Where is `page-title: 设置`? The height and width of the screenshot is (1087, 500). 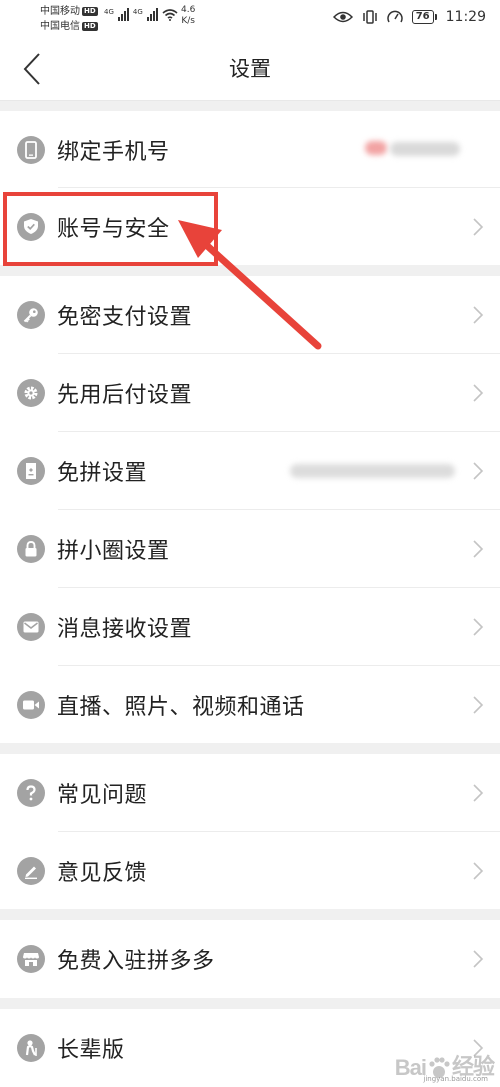
page-title: 设置 is located at coordinates (250, 69).